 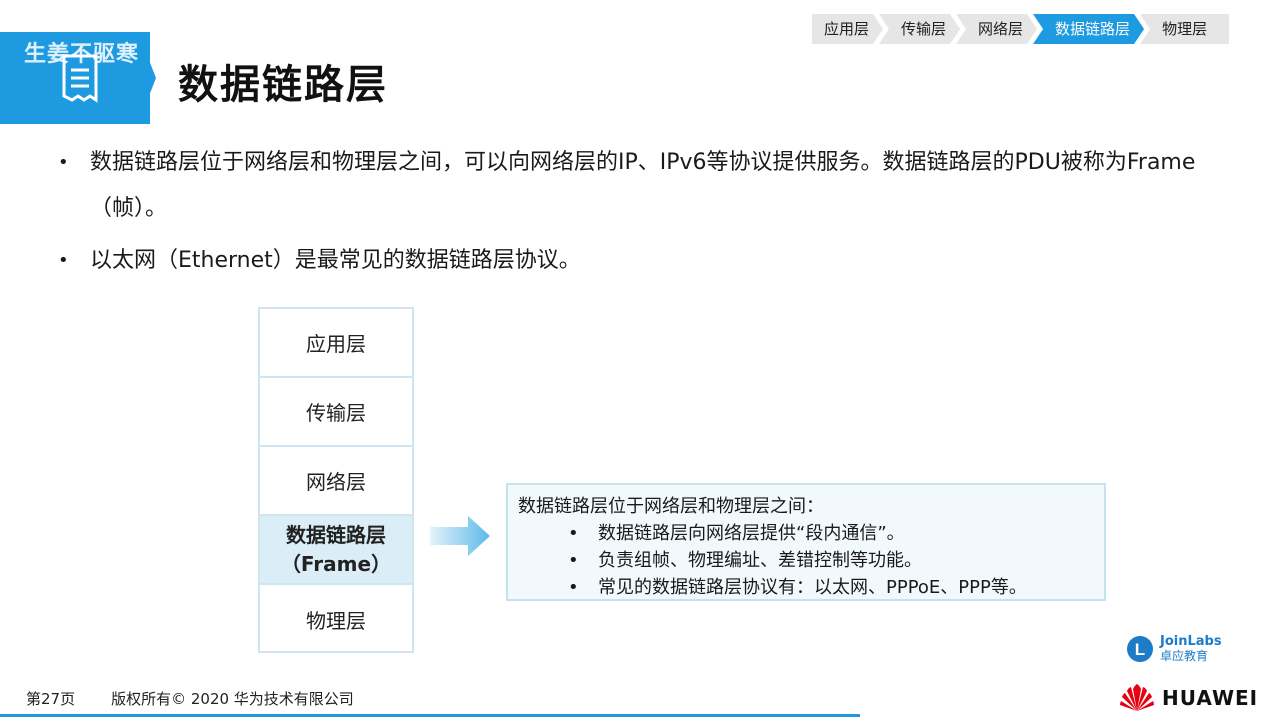 What do you see at coordinates (336, 412) in the screenshot?
I see `layer-transport: 传输层` at bounding box center [336, 412].